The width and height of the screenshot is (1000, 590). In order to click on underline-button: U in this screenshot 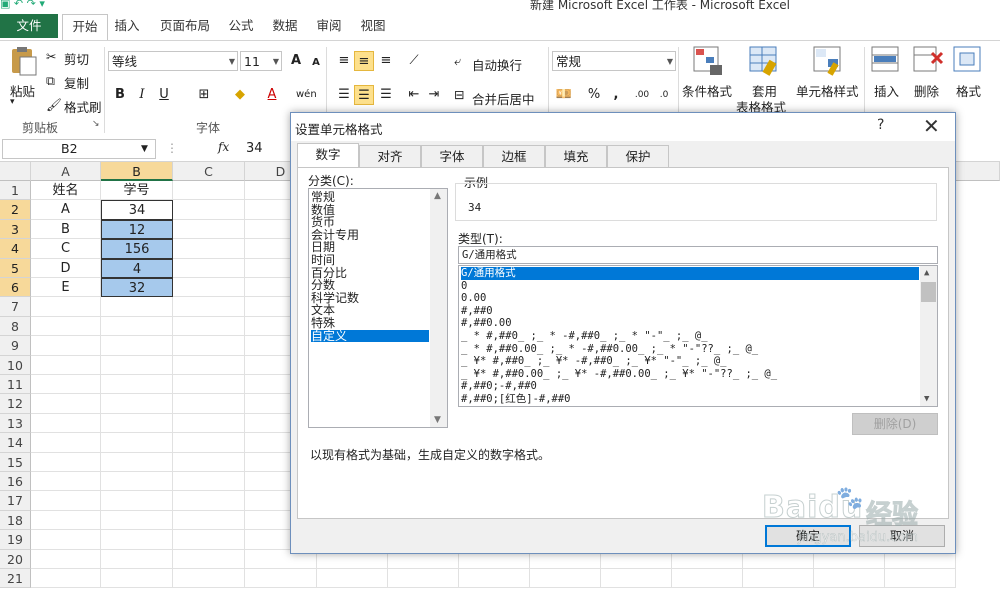, I will do `click(164, 95)`.